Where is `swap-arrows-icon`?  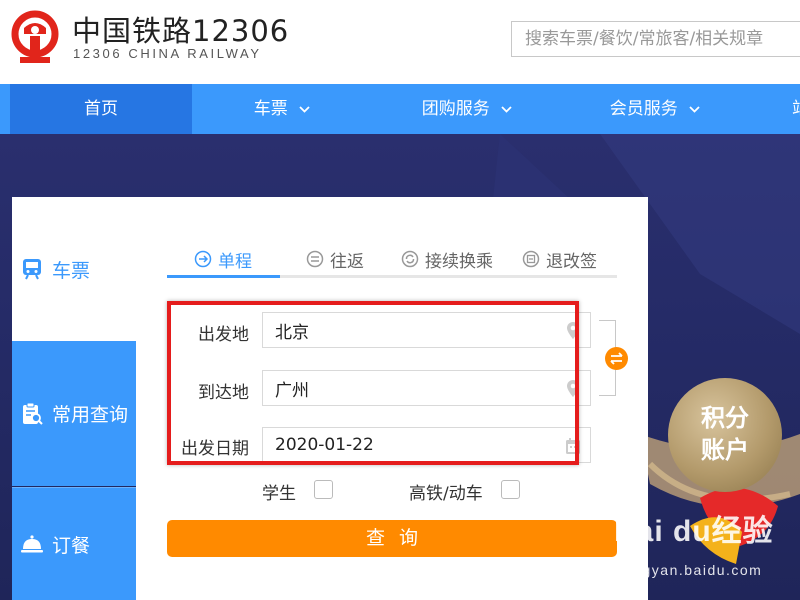 swap-arrows-icon is located at coordinates (616, 358).